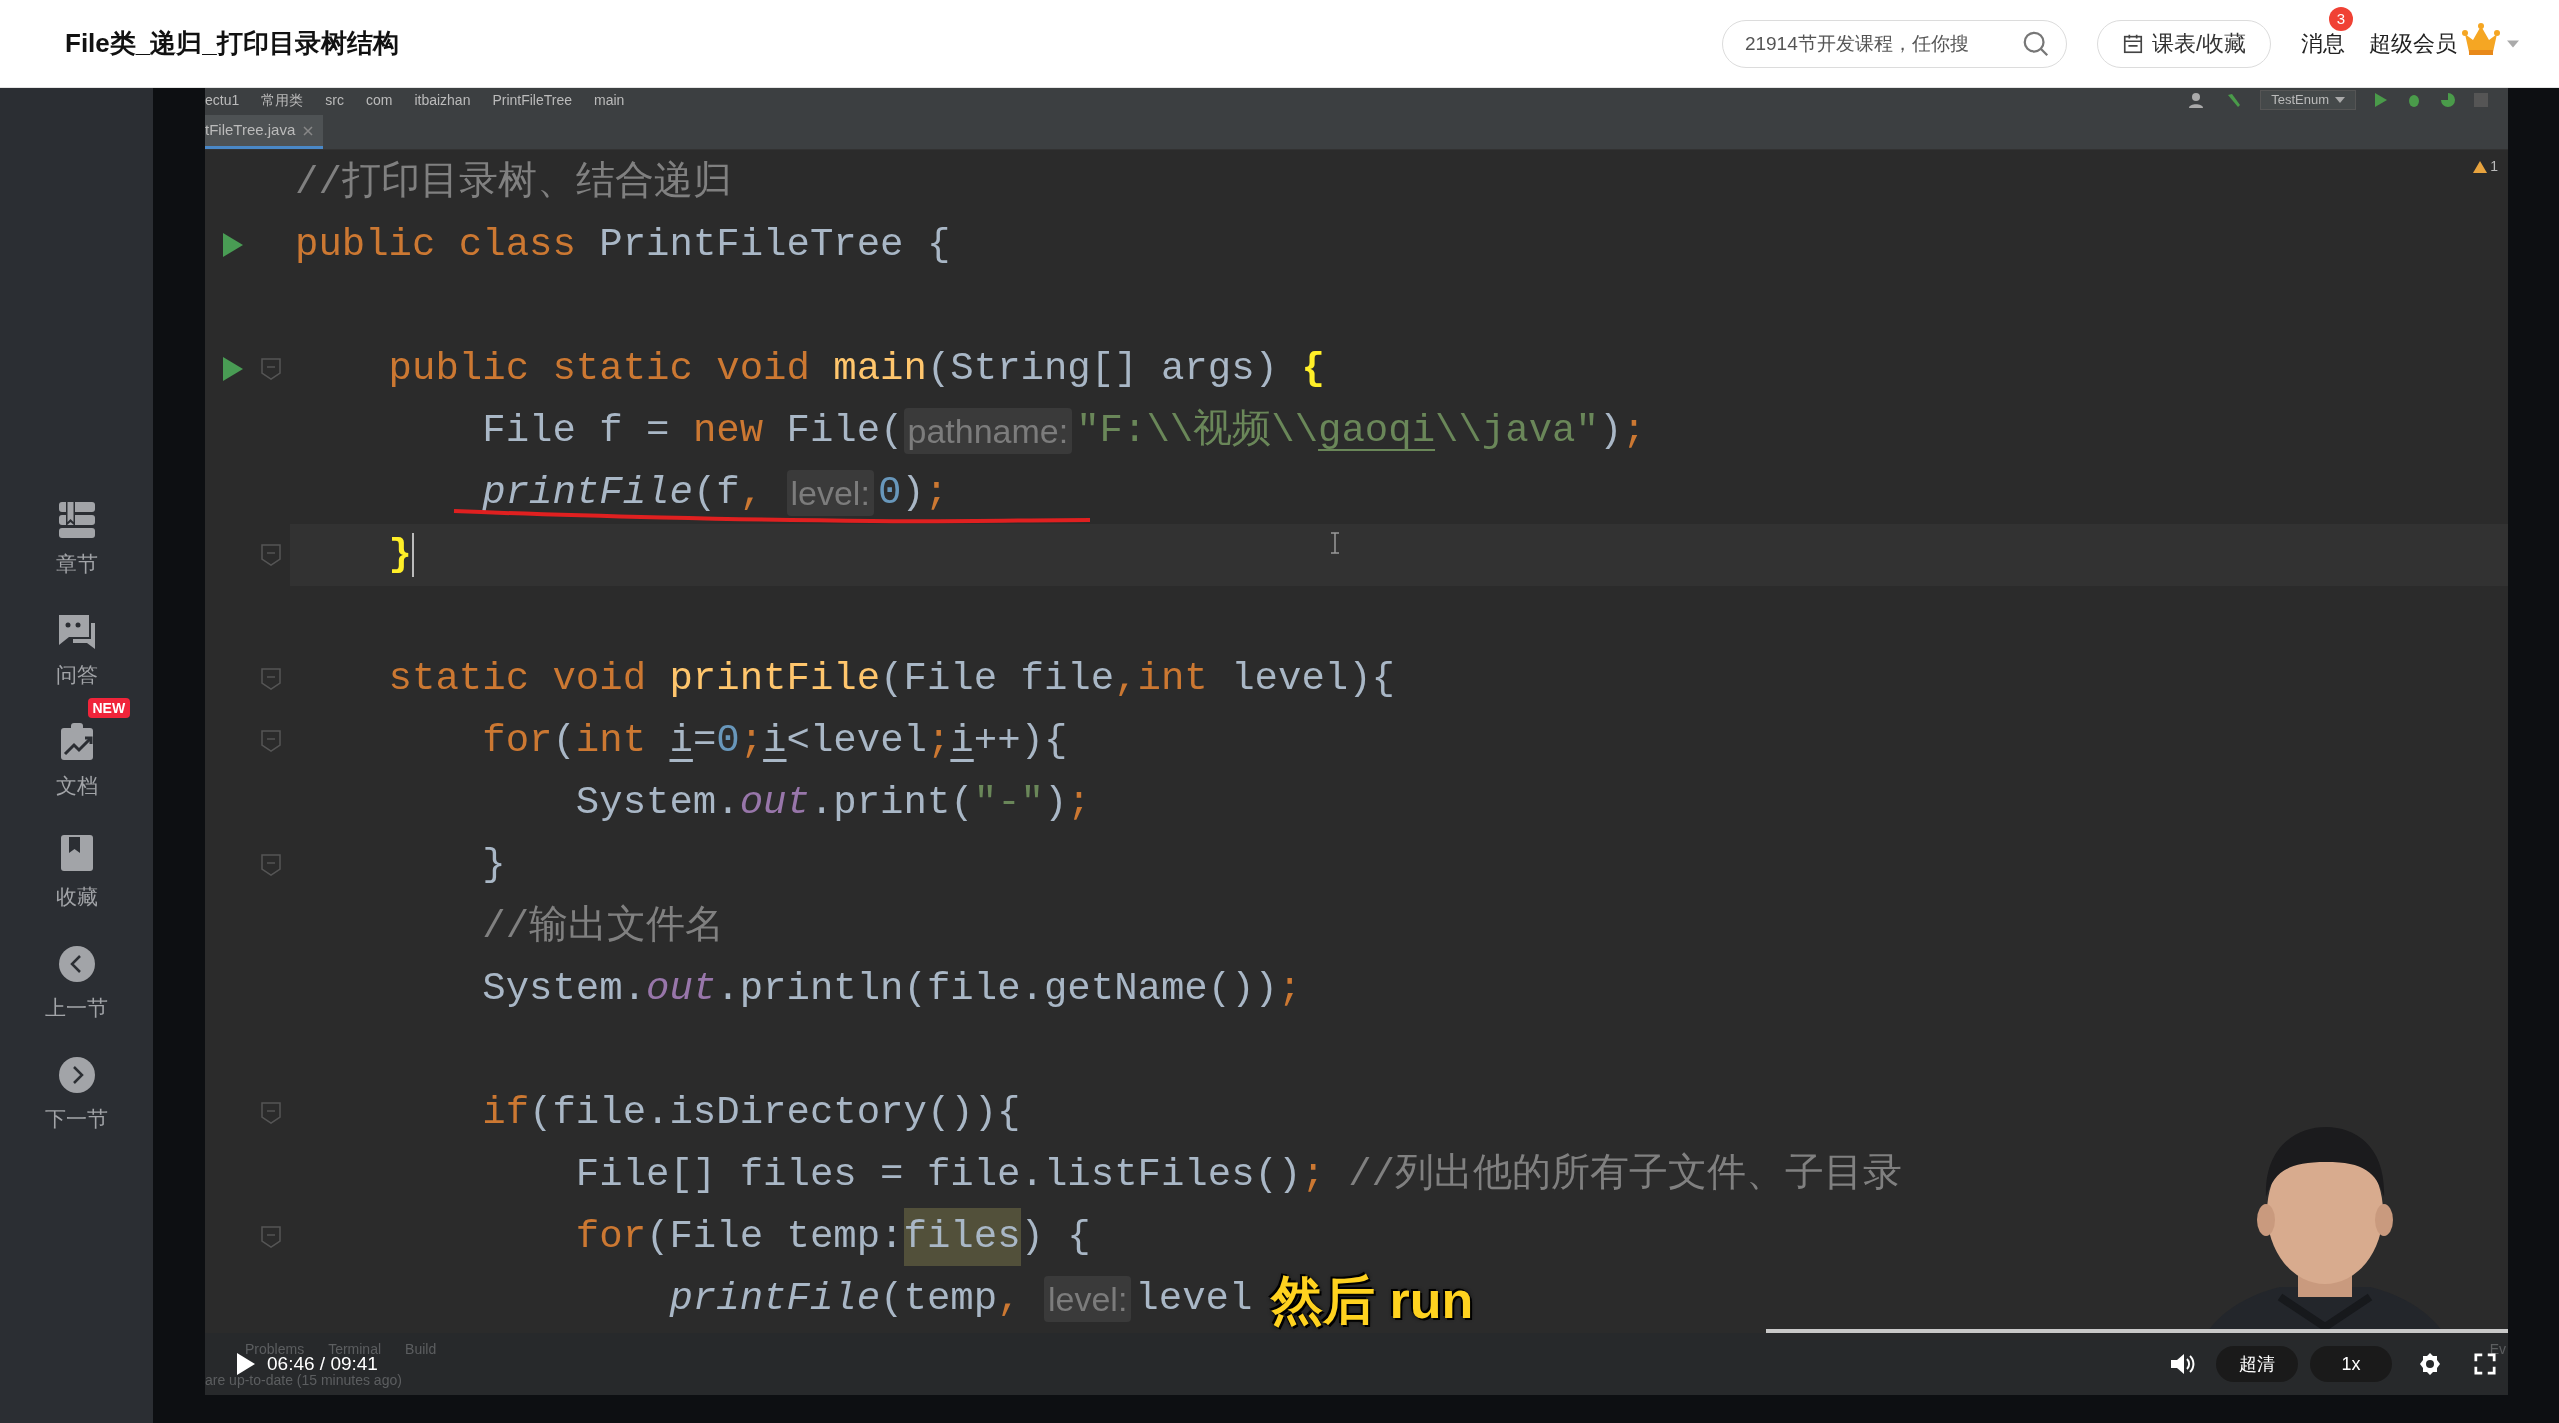 The width and height of the screenshot is (2559, 1423). I want to click on vip-link: 超级会员, so click(2413, 43).